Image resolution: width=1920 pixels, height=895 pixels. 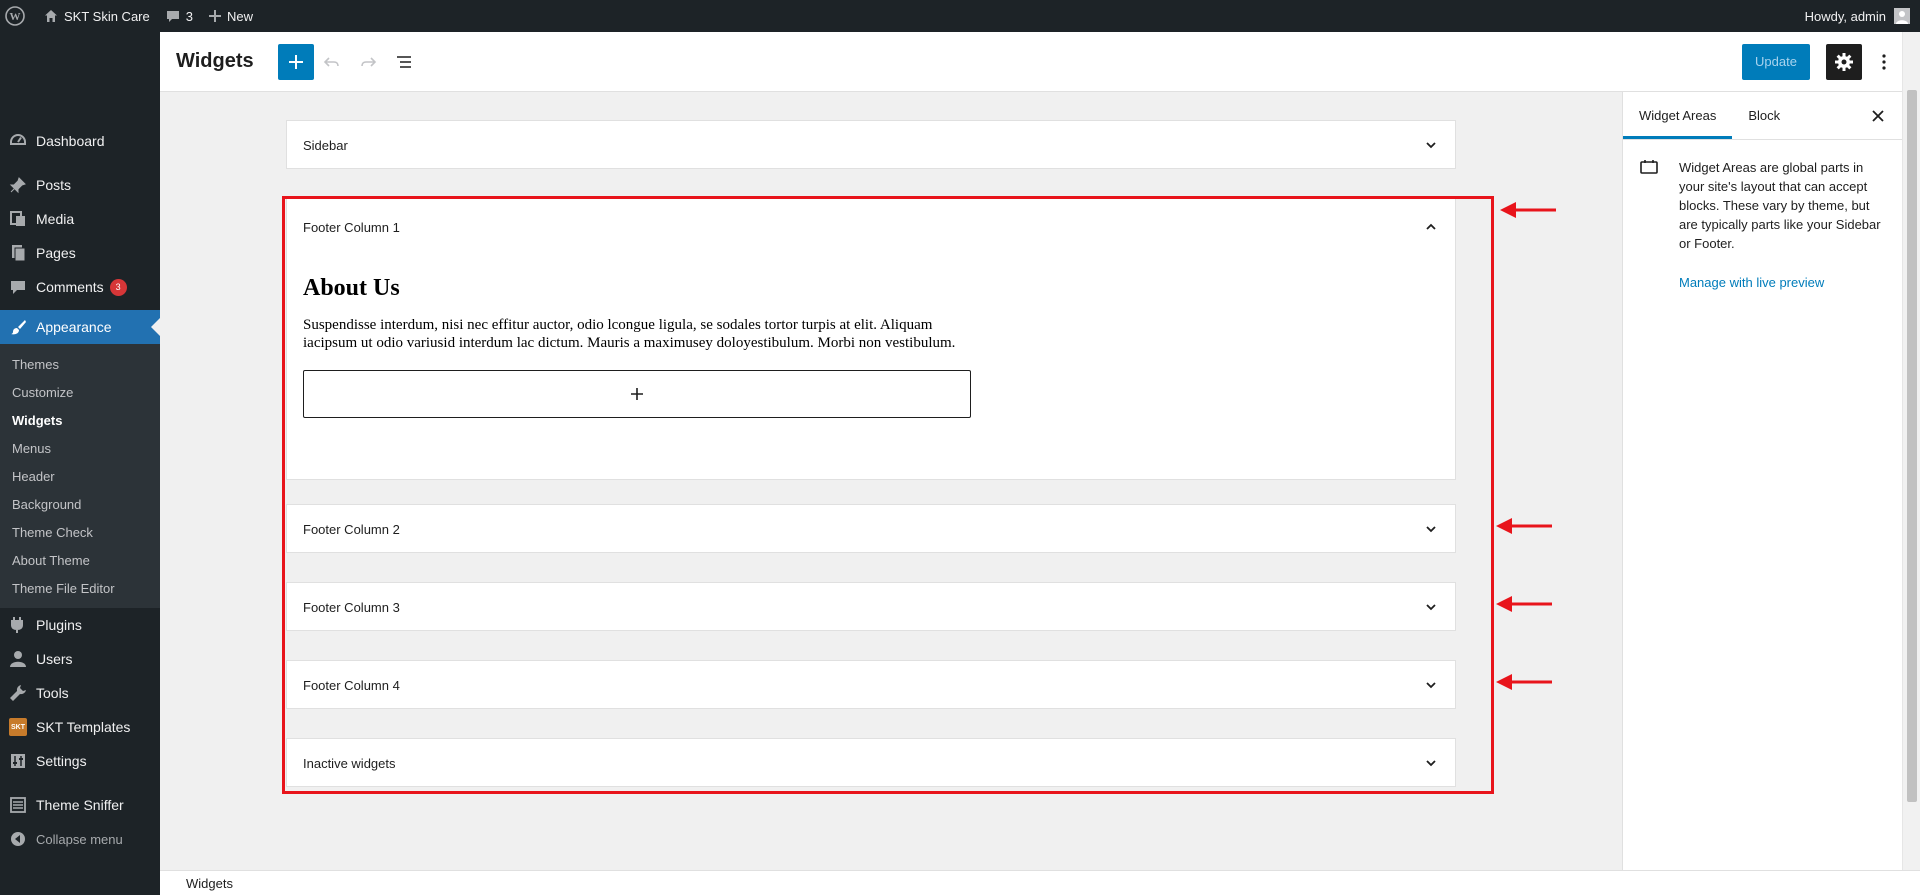 I want to click on breadcrumb-item-widgets: Widgets, so click(x=209, y=883).